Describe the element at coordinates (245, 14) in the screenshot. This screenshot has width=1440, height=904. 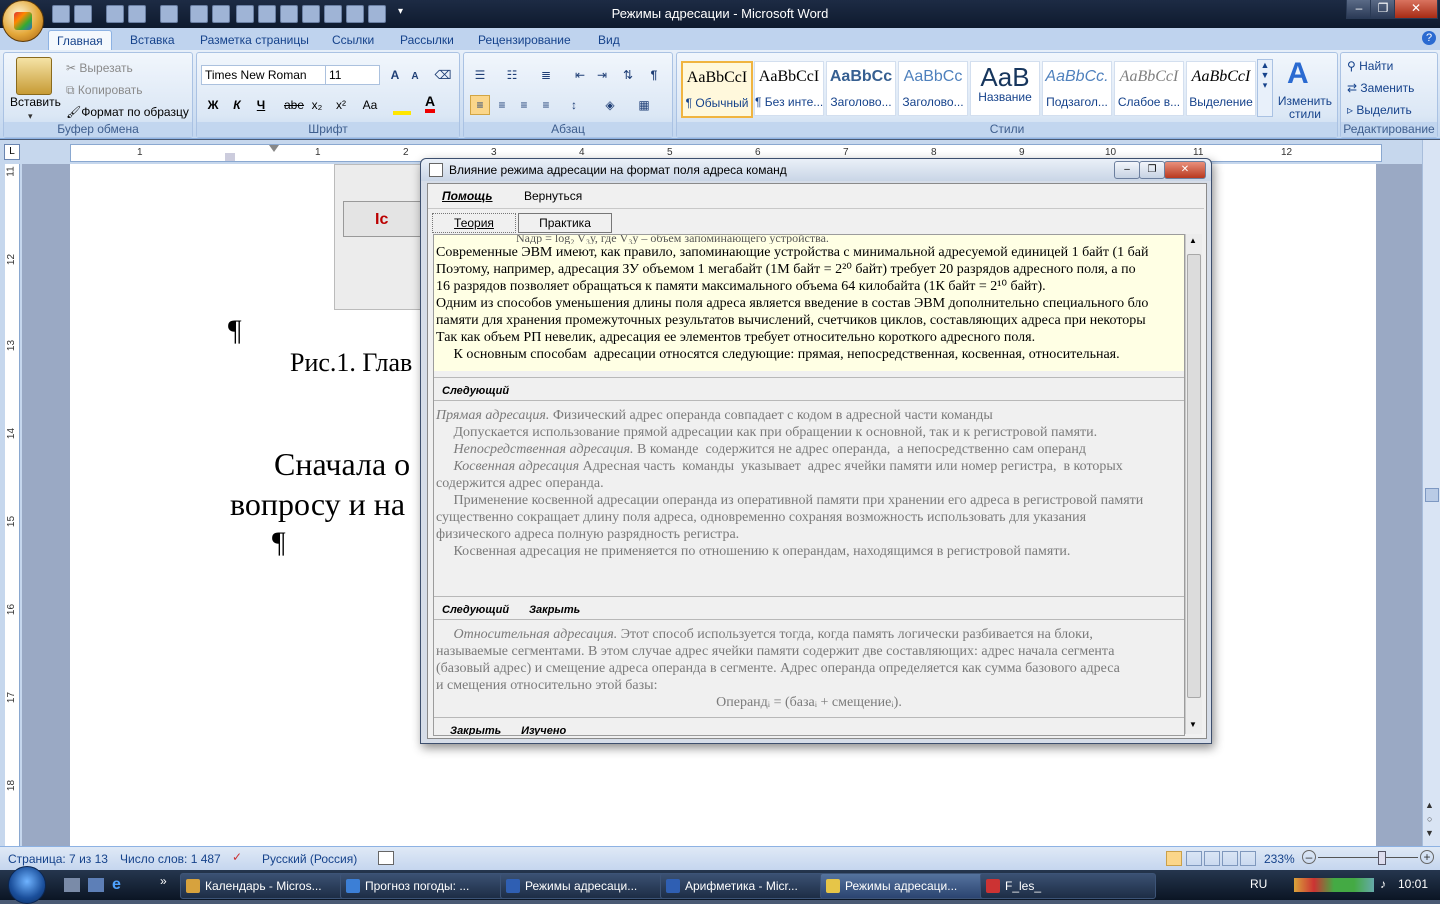
I see `shape-icon` at that location.